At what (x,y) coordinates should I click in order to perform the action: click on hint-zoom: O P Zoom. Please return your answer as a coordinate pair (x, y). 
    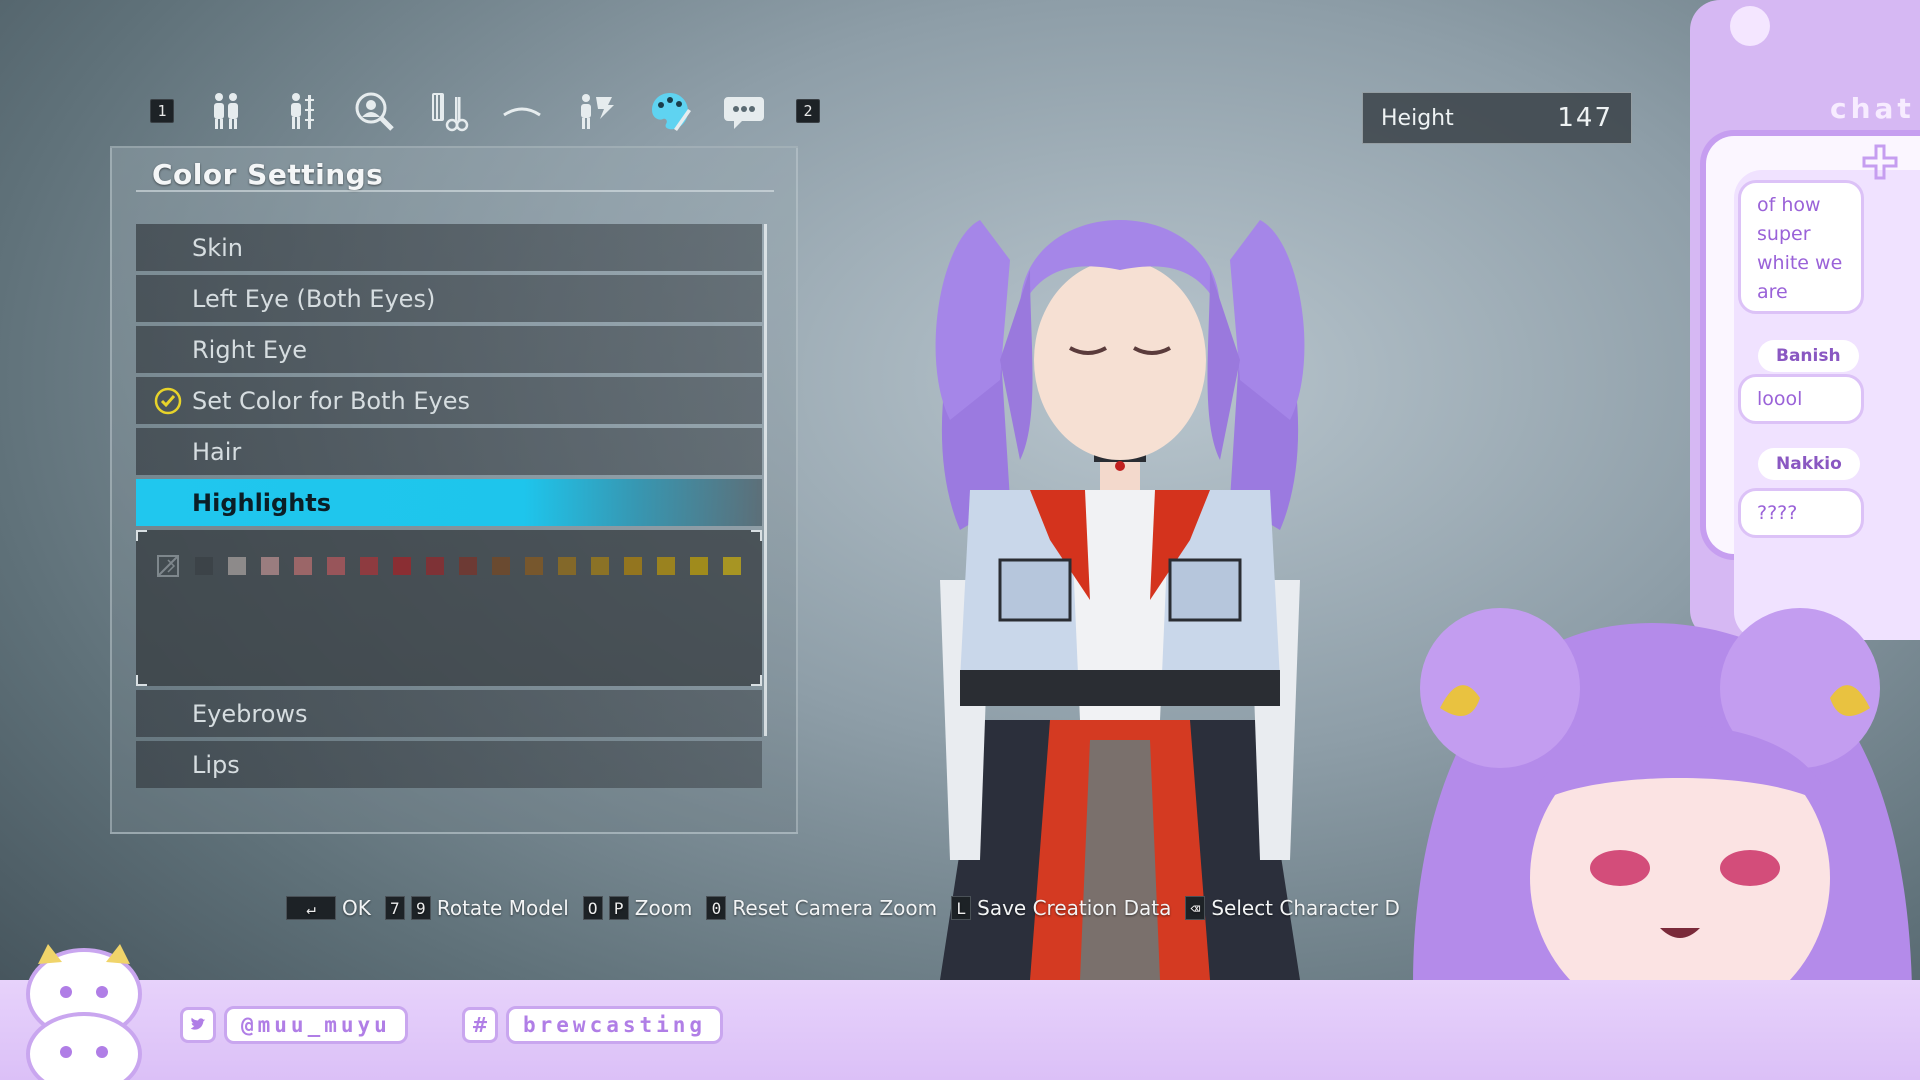
    Looking at the image, I should click on (637, 908).